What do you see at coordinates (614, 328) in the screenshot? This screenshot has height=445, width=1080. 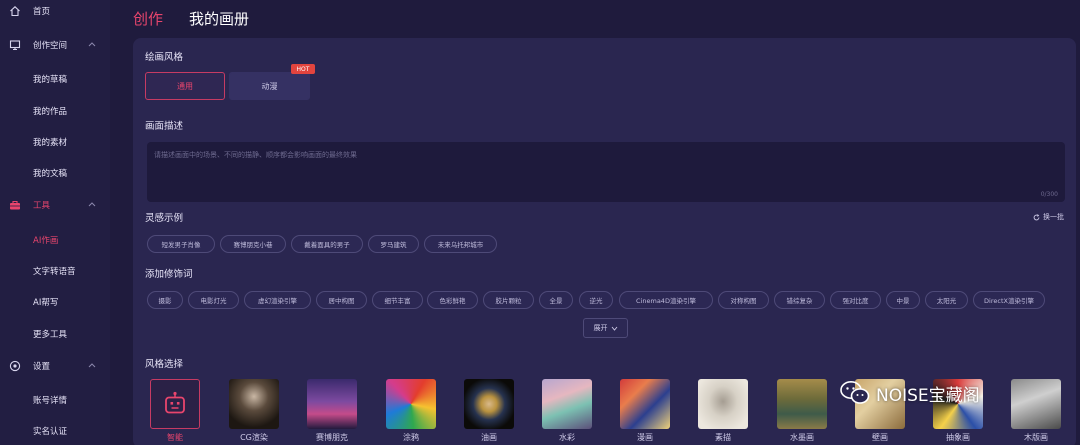 I see `chevron-down-icon` at bounding box center [614, 328].